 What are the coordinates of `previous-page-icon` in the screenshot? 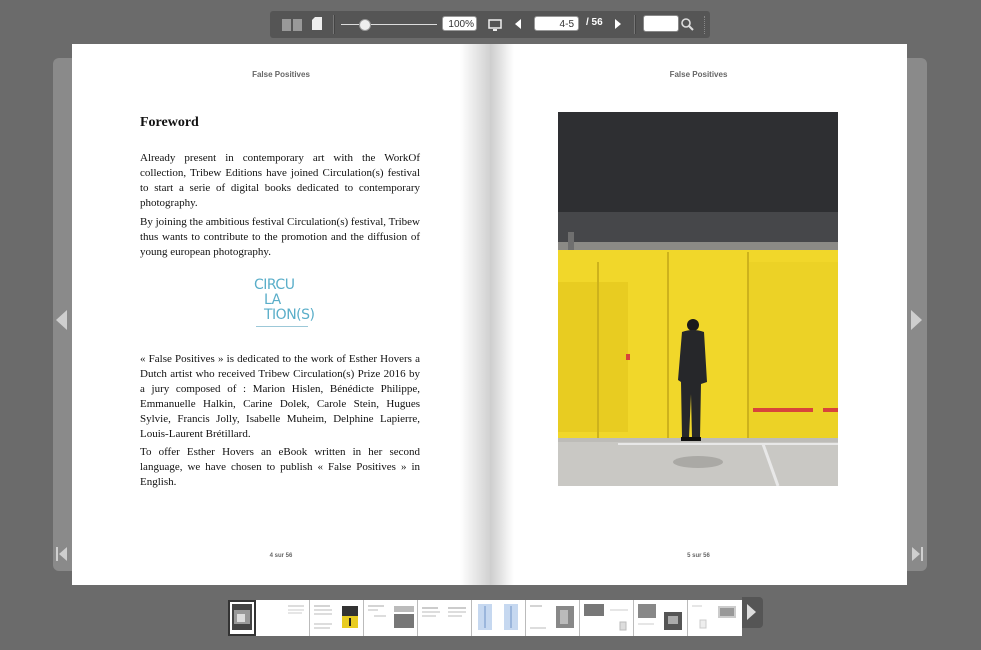 It's located at (518, 24).